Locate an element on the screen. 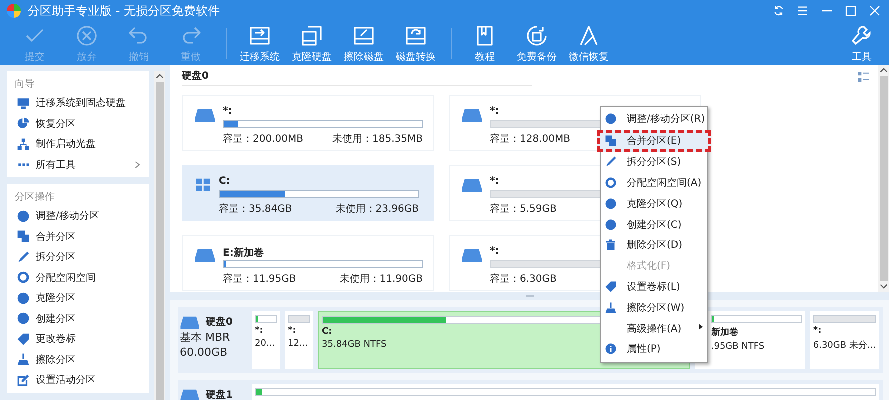 This screenshot has height=400, width=889. refresh-icon is located at coordinates (779, 11).